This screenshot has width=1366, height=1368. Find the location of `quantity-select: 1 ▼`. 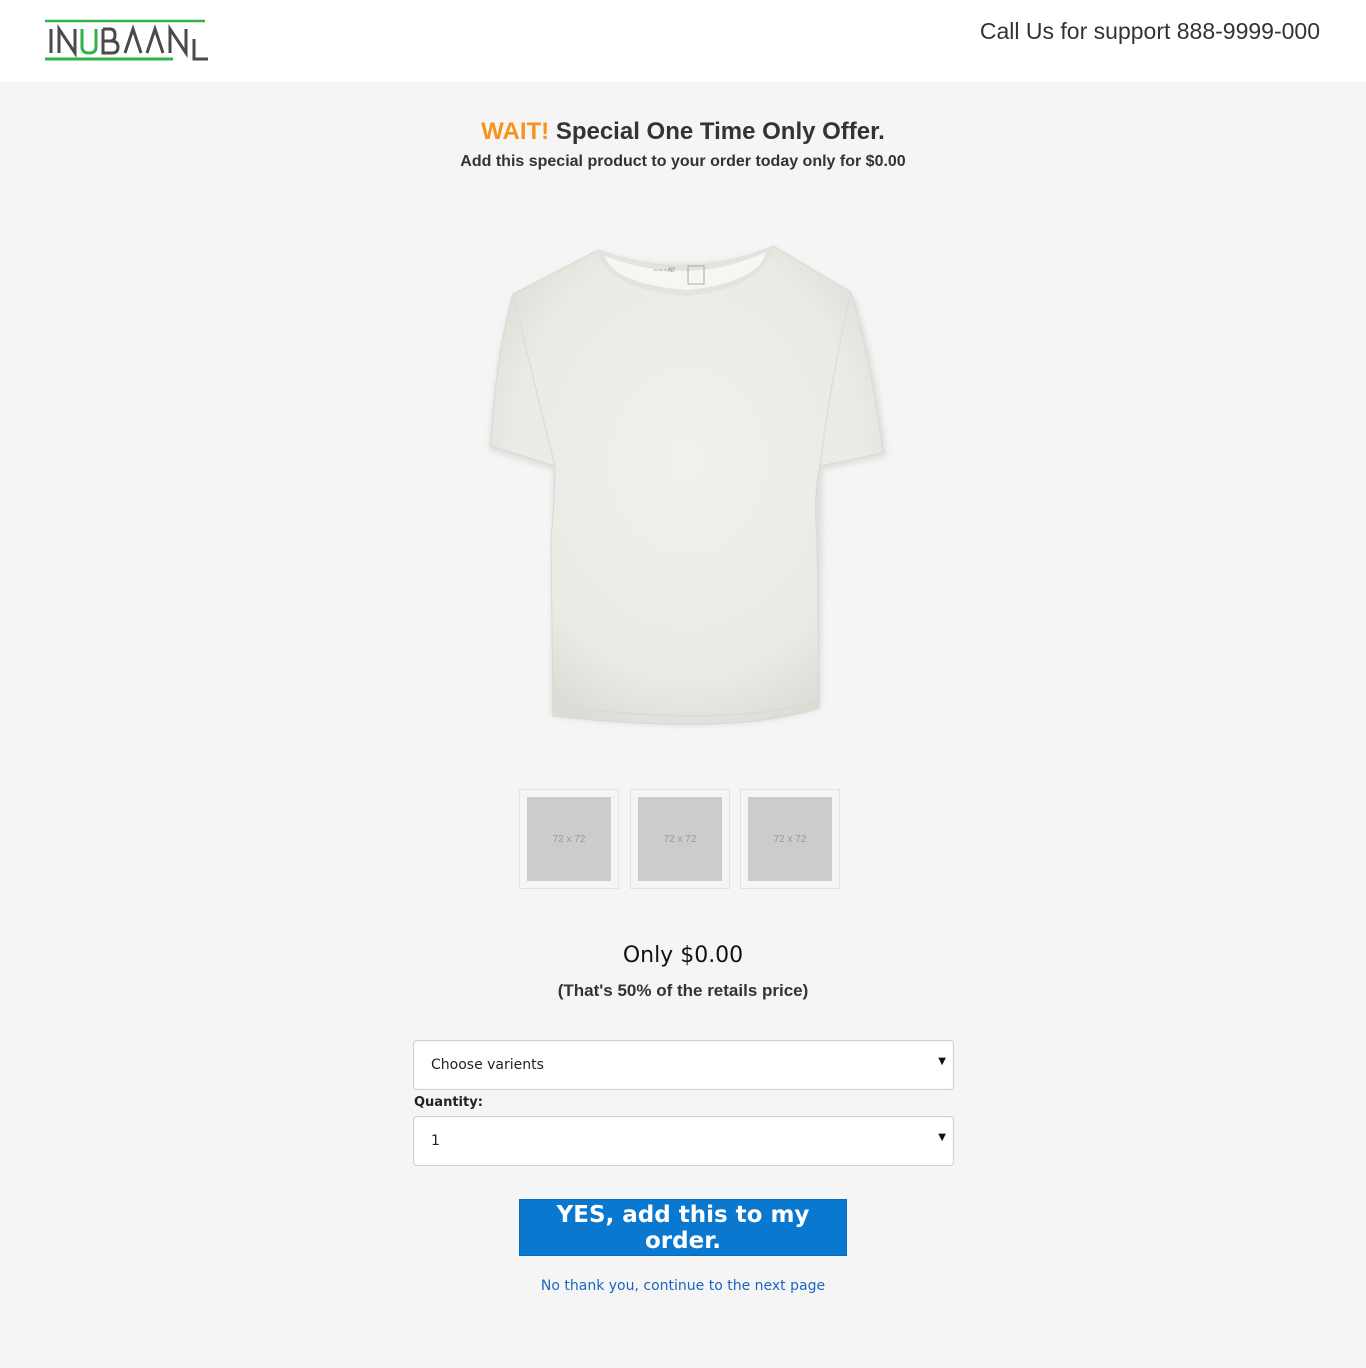

quantity-select: 1 ▼ is located at coordinates (683, 1141).